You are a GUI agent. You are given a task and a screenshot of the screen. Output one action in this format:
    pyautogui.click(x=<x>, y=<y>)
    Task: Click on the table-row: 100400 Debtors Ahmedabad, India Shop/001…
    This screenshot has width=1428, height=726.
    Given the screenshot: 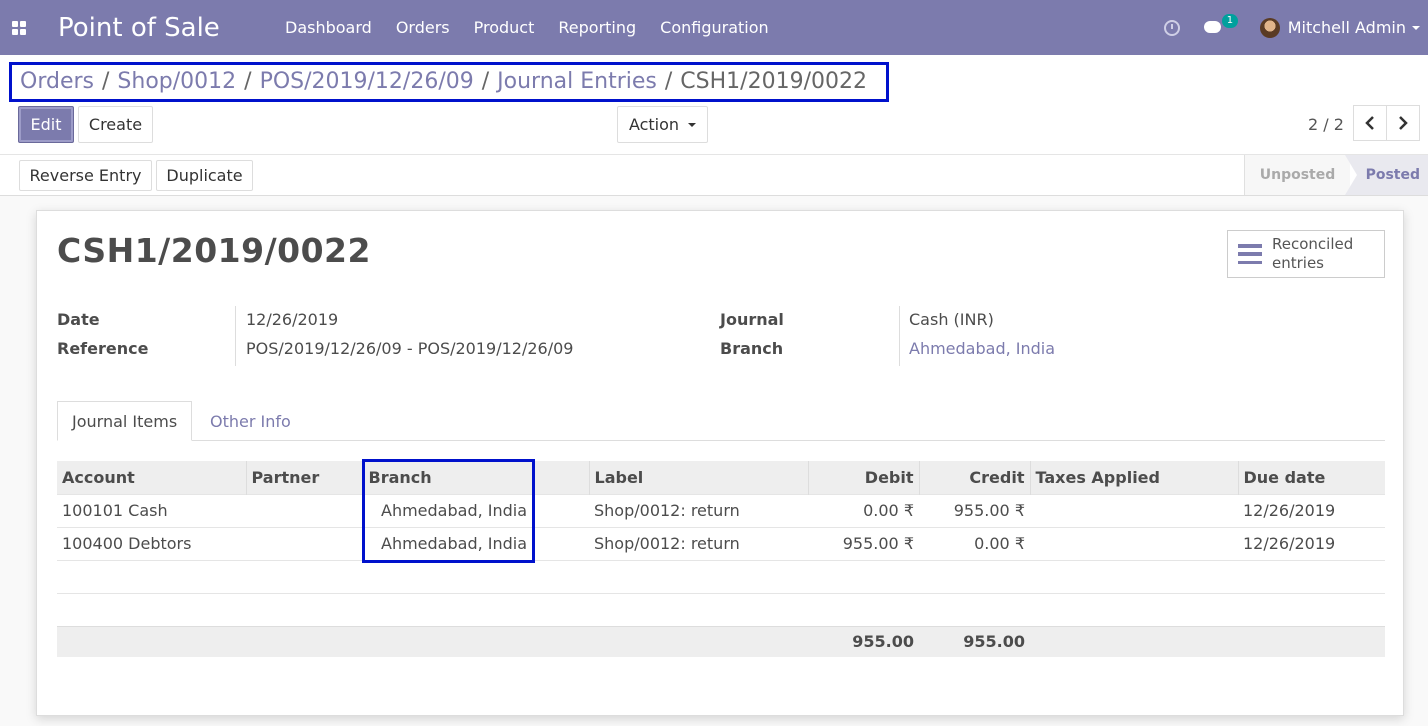 What is the action you would take?
    pyautogui.click(x=721, y=543)
    